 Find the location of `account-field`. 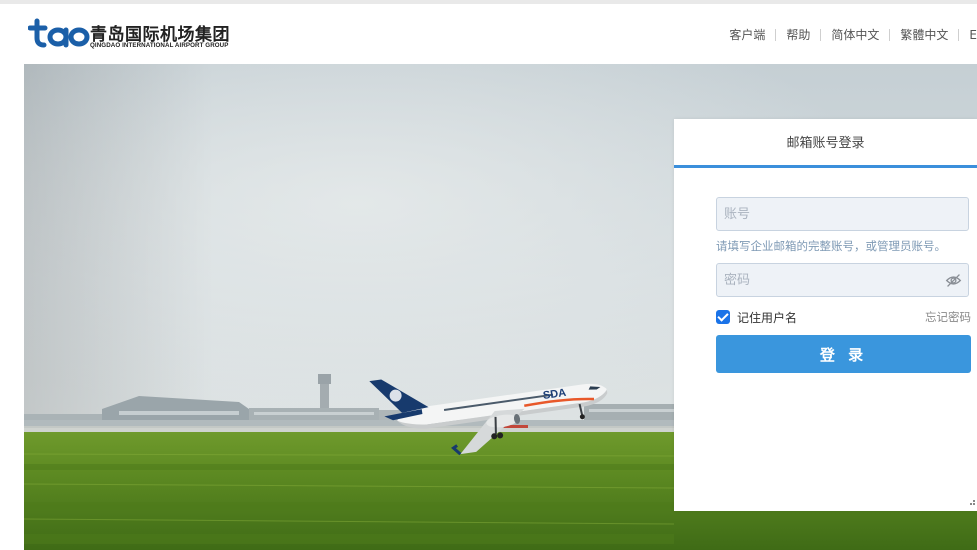

account-field is located at coordinates (842, 214).